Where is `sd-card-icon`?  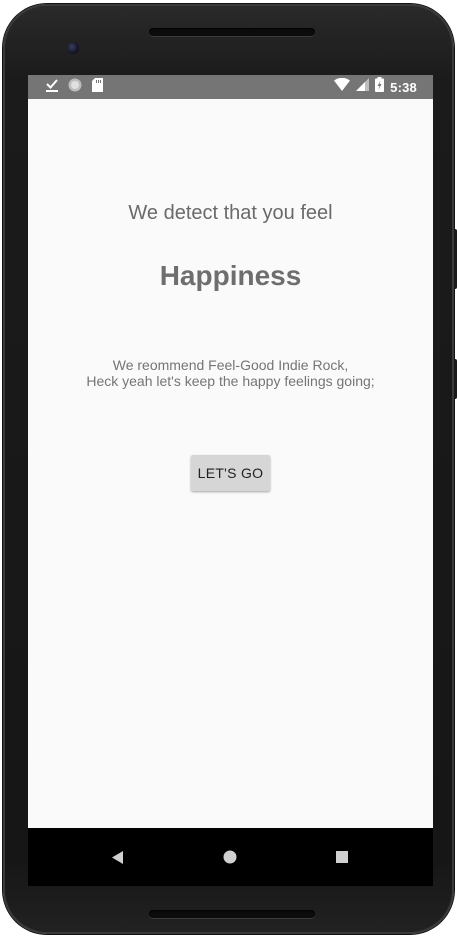 sd-card-icon is located at coordinates (97, 87).